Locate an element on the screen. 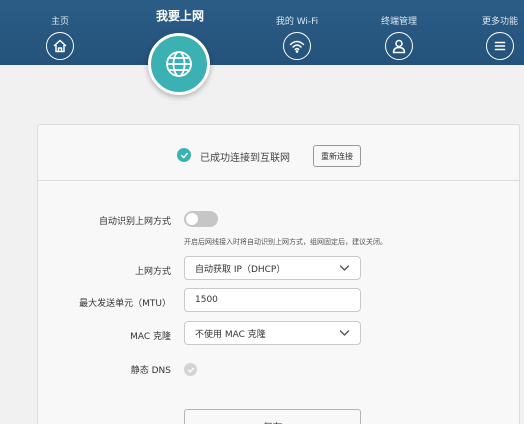  globe-icon is located at coordinates (179, 64).